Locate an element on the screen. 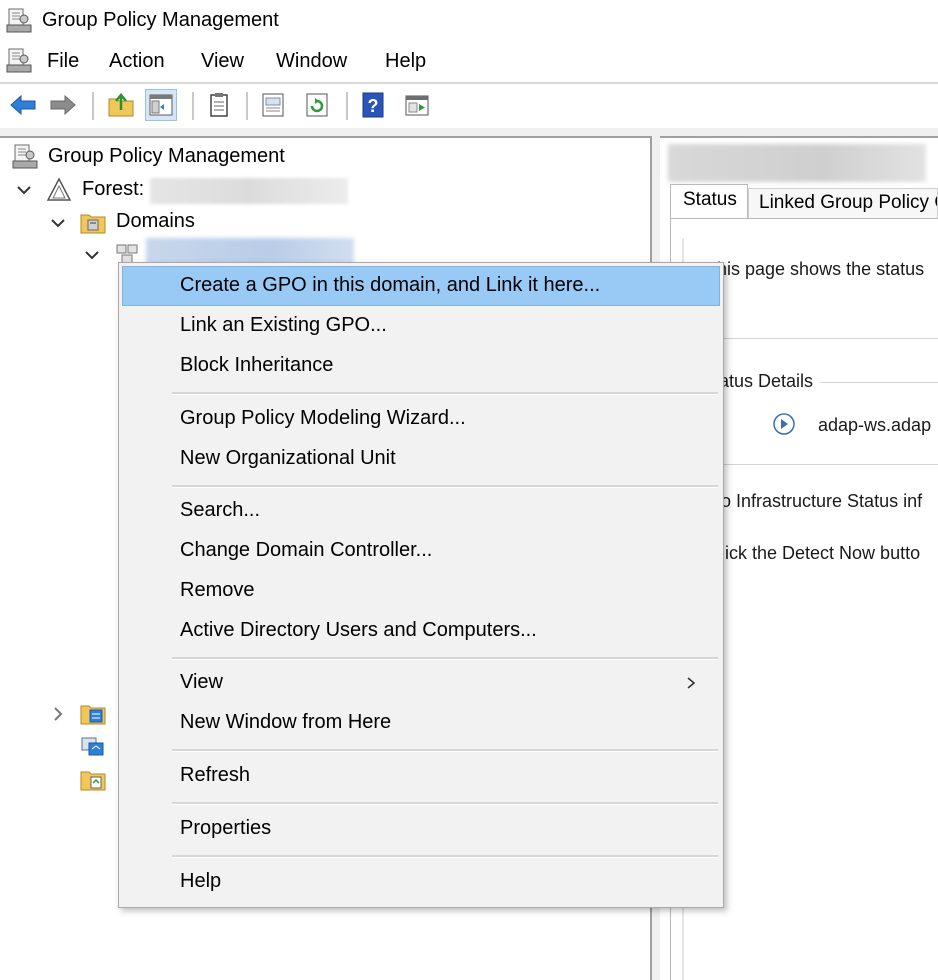 The width and height of the screenshot is (938, 980). menu-window: Window is located at coordinates (311, 61).